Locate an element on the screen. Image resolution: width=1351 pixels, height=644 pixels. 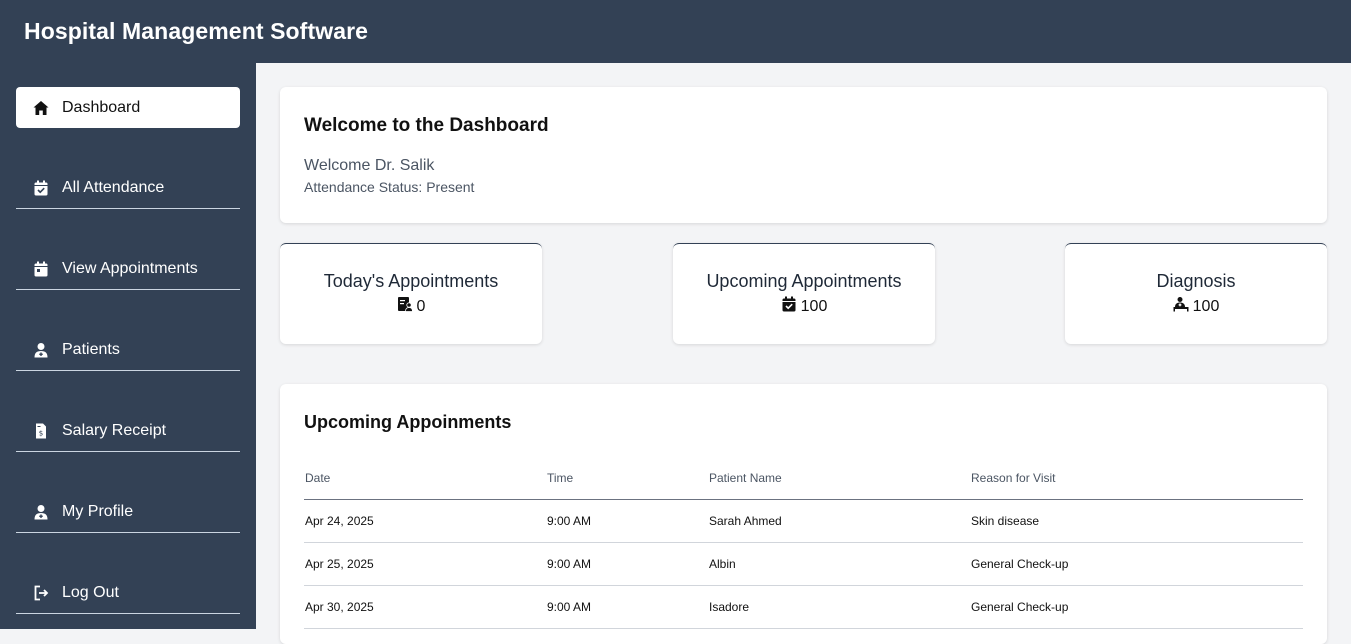
sidebar-item-log-out: Log Out is located at coordinates (128, 593).